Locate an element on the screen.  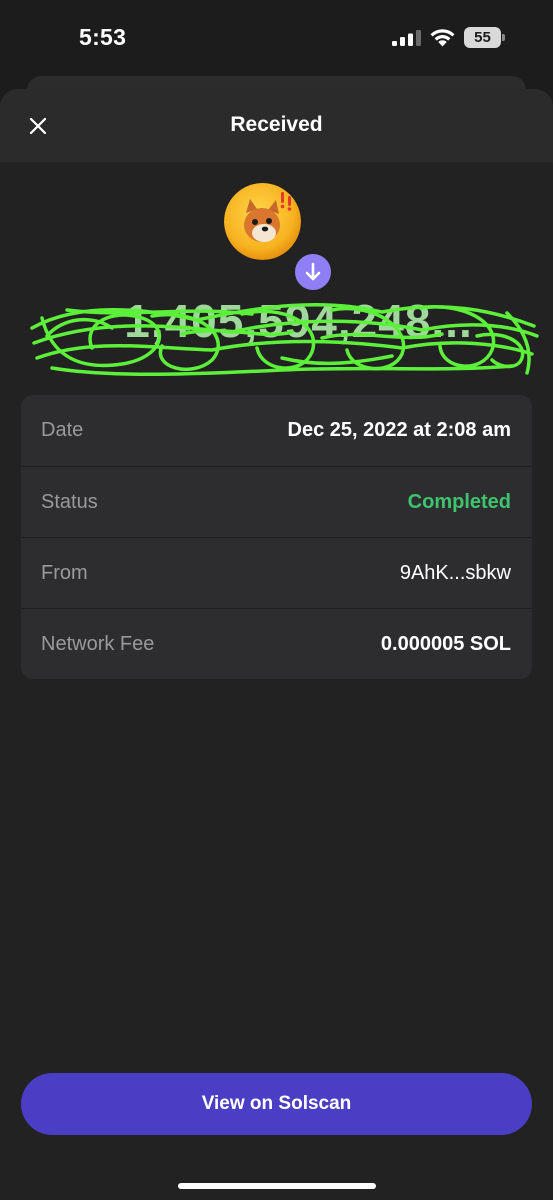
signal-icon is located at coordinates (406, 38).